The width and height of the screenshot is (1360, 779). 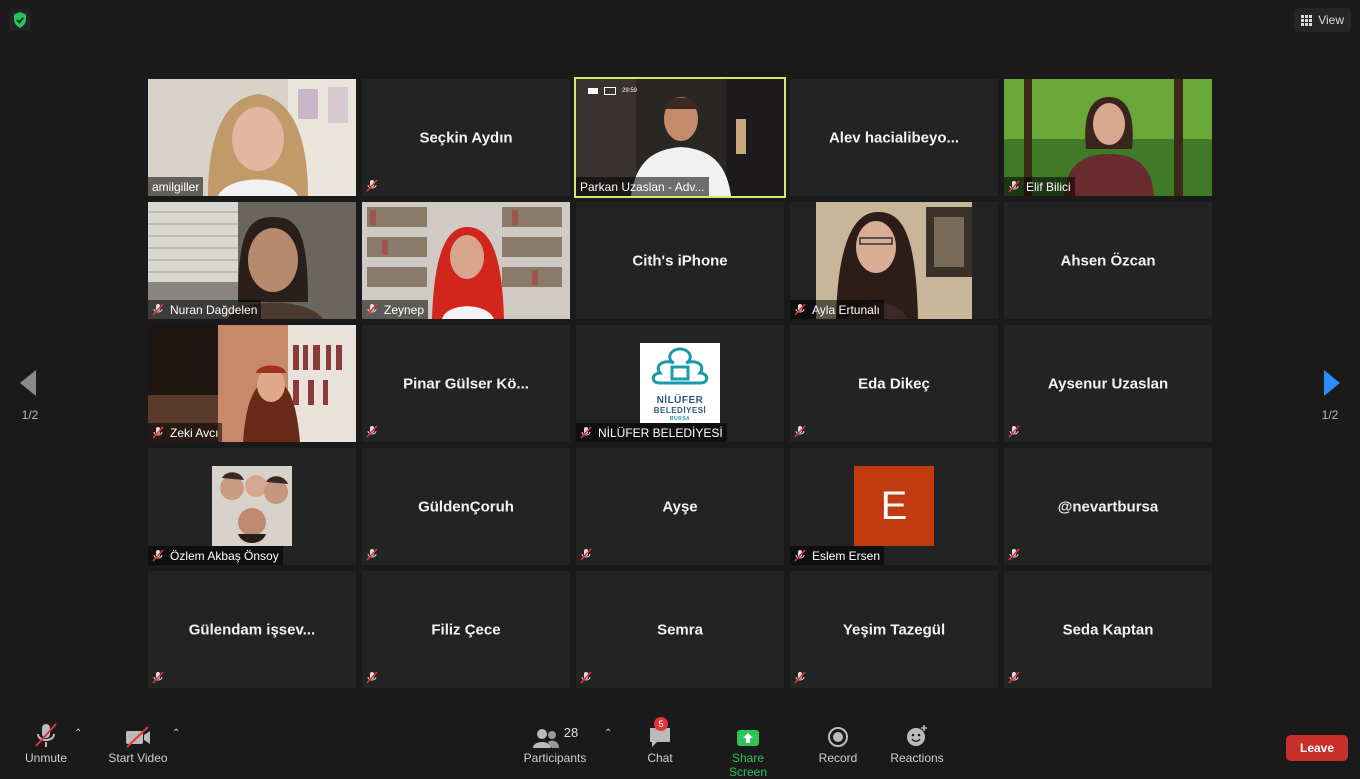 I want to click on profile-picture, so click(x=252, y=506).